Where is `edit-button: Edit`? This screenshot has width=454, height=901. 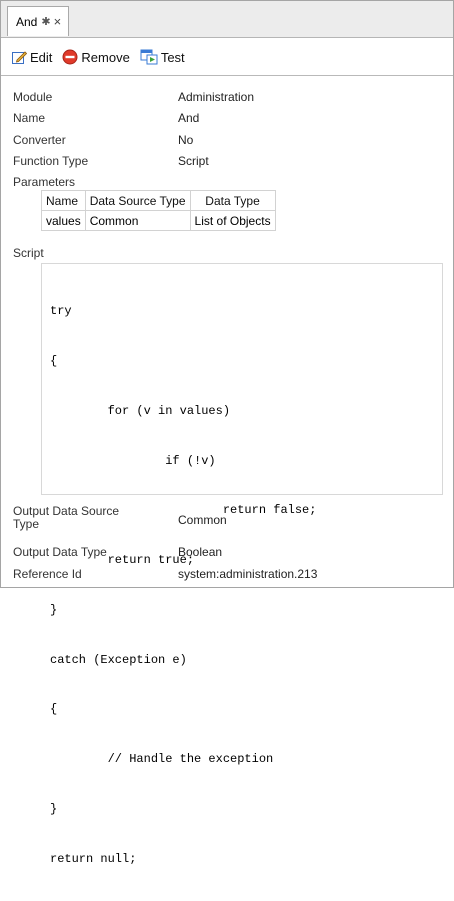 edit-button: Edit is located at coordinates (31, 57).